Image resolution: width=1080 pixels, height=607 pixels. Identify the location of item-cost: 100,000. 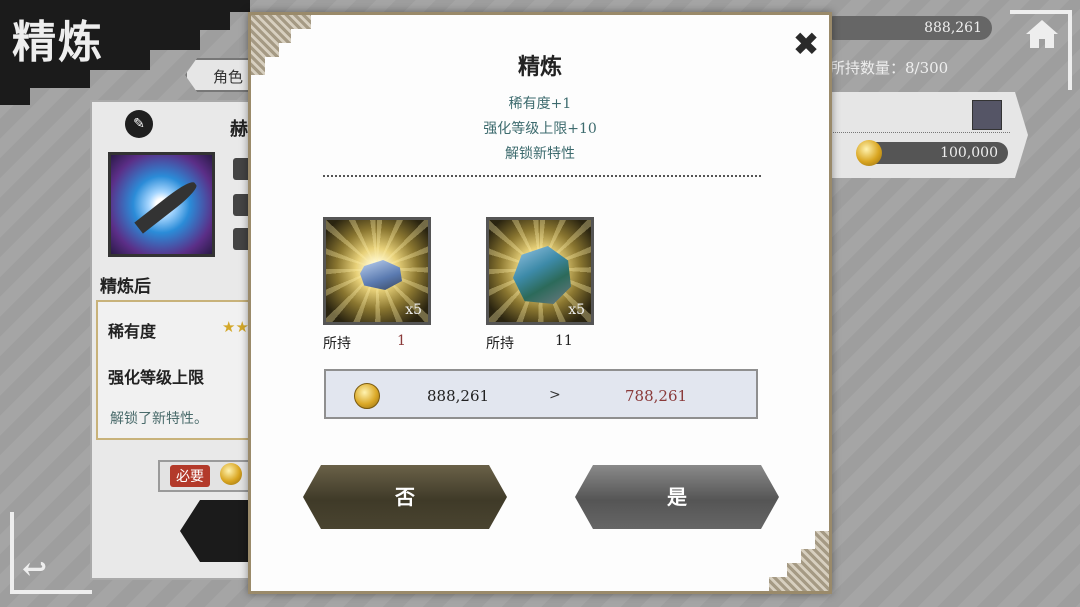
(934, 153).